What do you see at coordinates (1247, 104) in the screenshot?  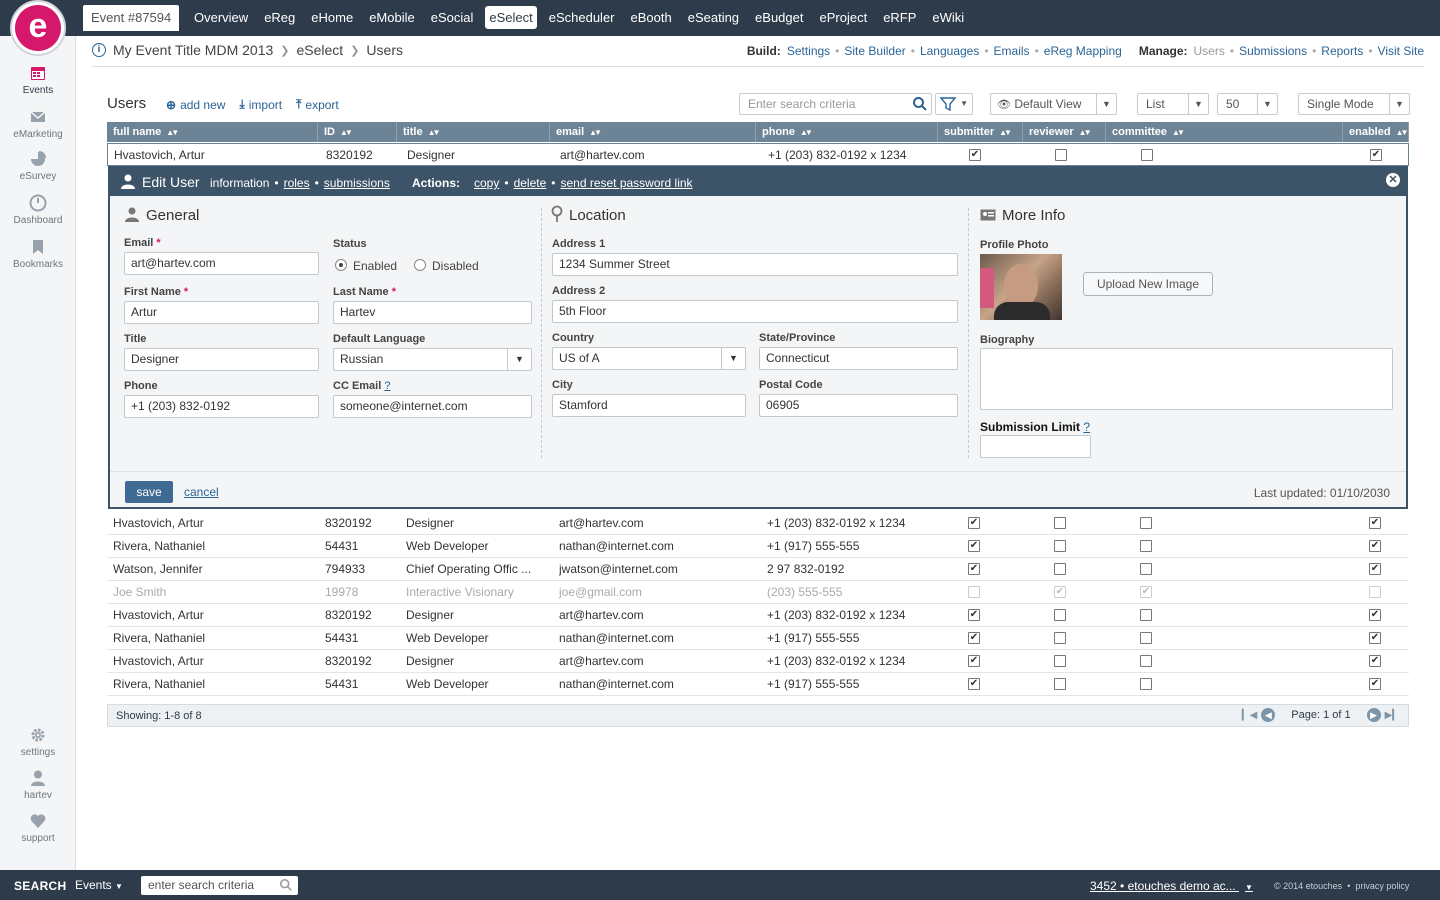 I see `per-page-select: 50 ▼` at bounding box center [1247, 104].